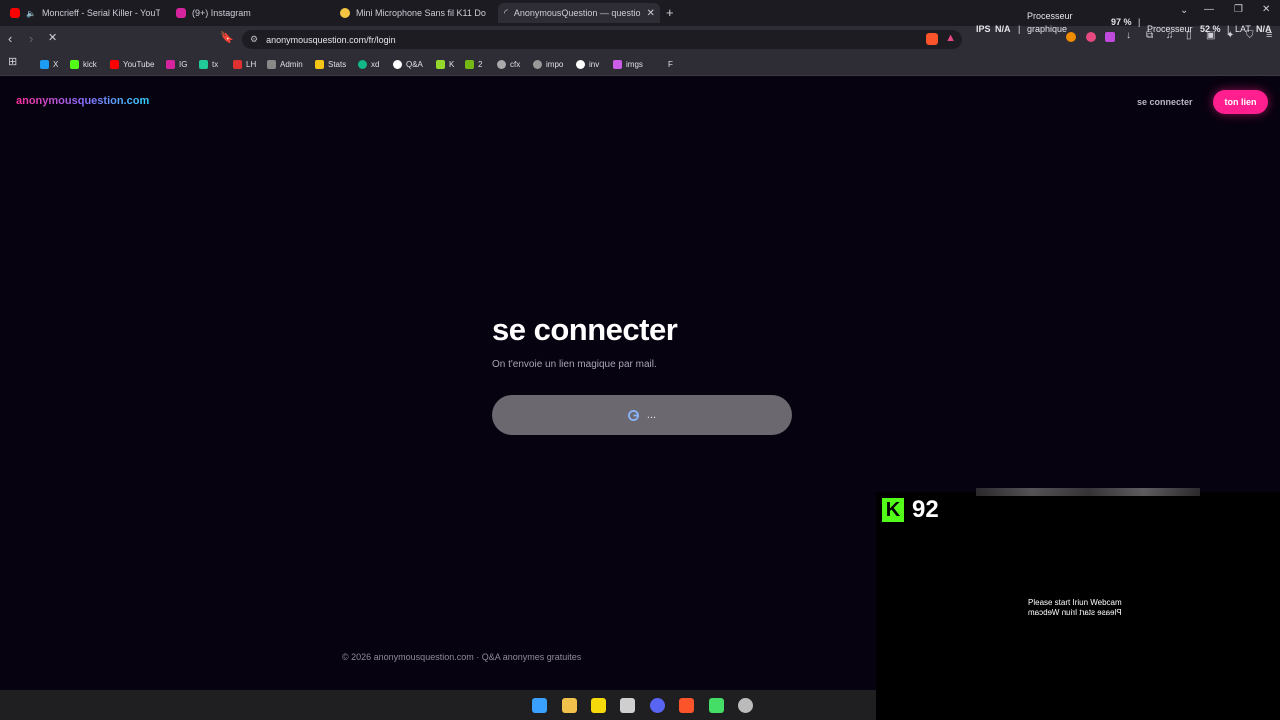  Describe the element at coordinates (227, 37) in the screenshot. I see `bookmark-icon: 🔖` at that location.